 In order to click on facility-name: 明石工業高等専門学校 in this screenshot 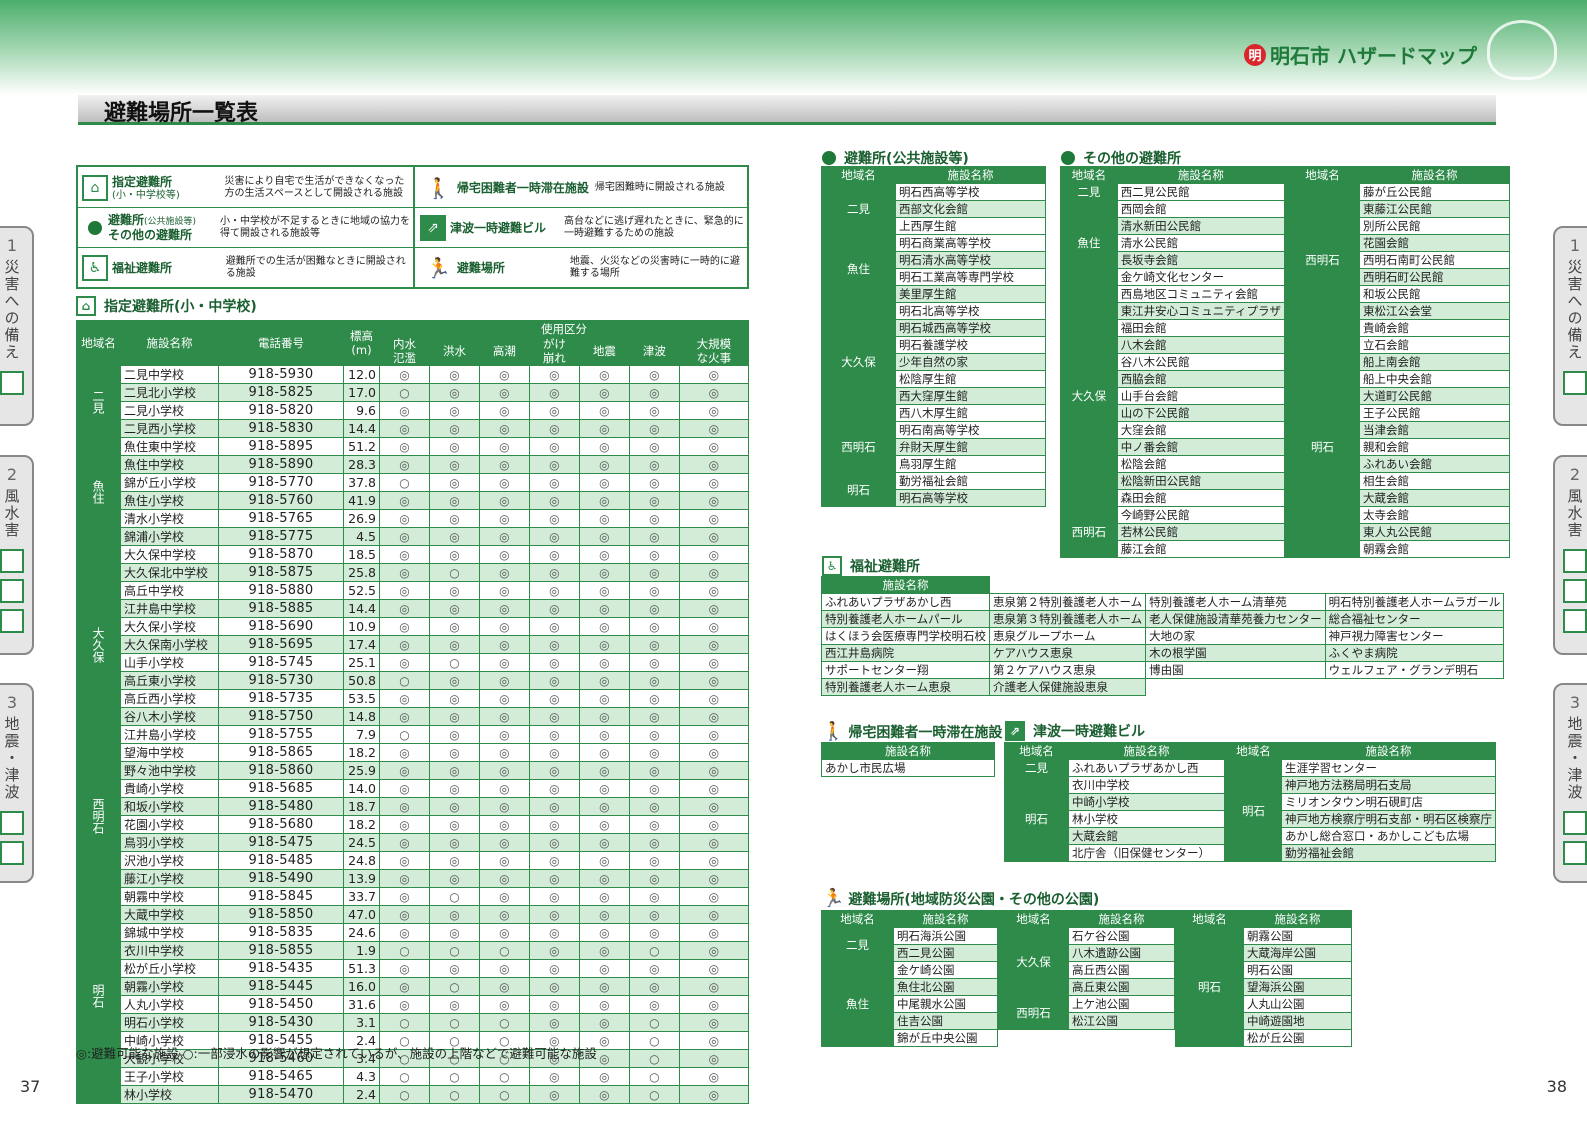, I will do `click(970, 277)`.